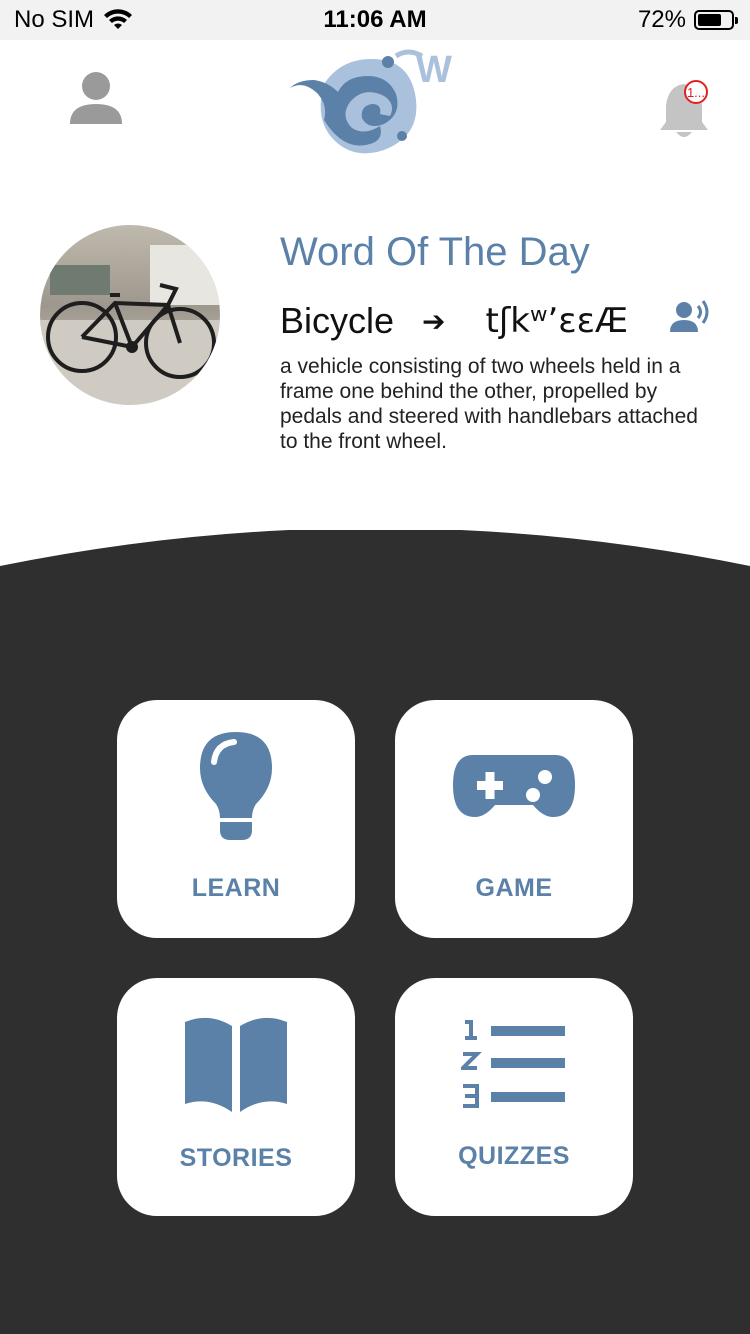 Image resolution: width=750 pixels, height=1334 pixels. What do you see at coordinates (236, 1158) in the screenshot?
I see `stories-label: STORIES` at bounding box center [236, 1158].